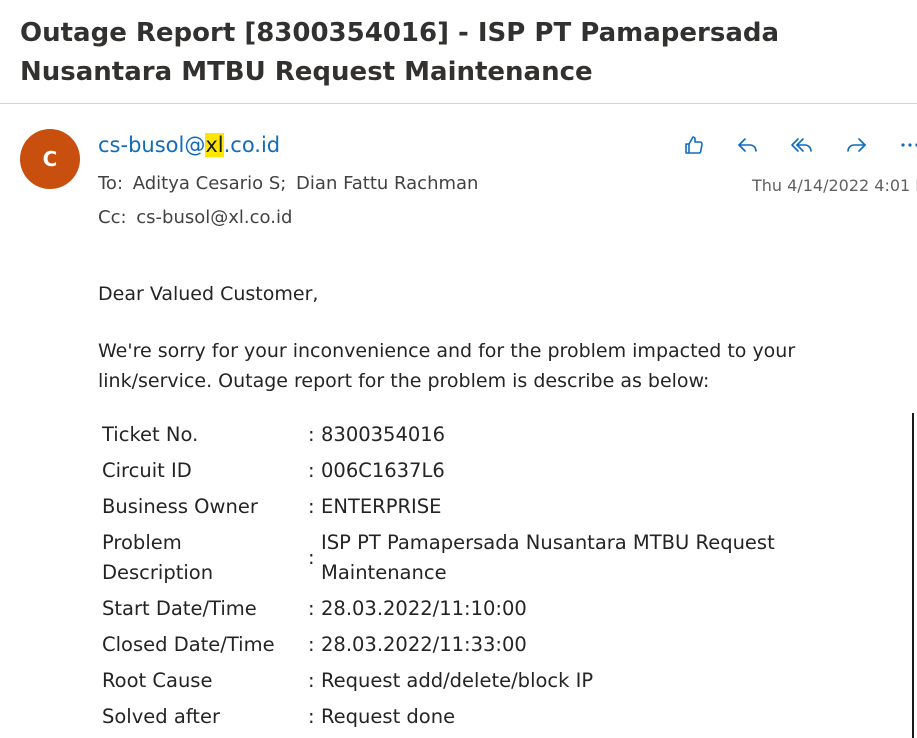 This screenshot has height=738, width=917. I want to click on row-value: Request add/delete/block IP, so click(457, 680).